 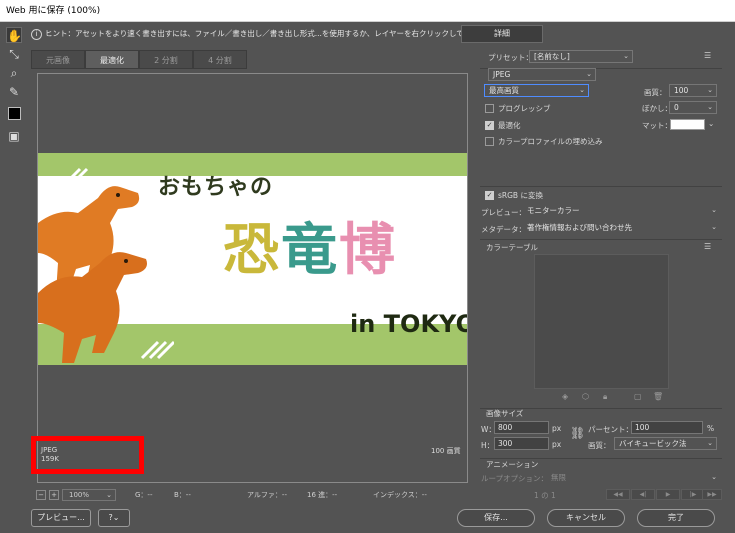 I want to click on done-button: 完了, so click(x=676, y=518).